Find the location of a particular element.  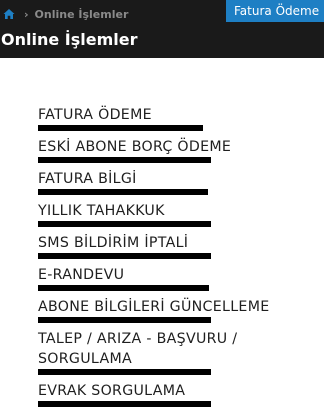

menu-item-eski-abone-borc-odeme: ESKİ ABONE BORÇ ÖDEME is located at coordinates (181, 150).